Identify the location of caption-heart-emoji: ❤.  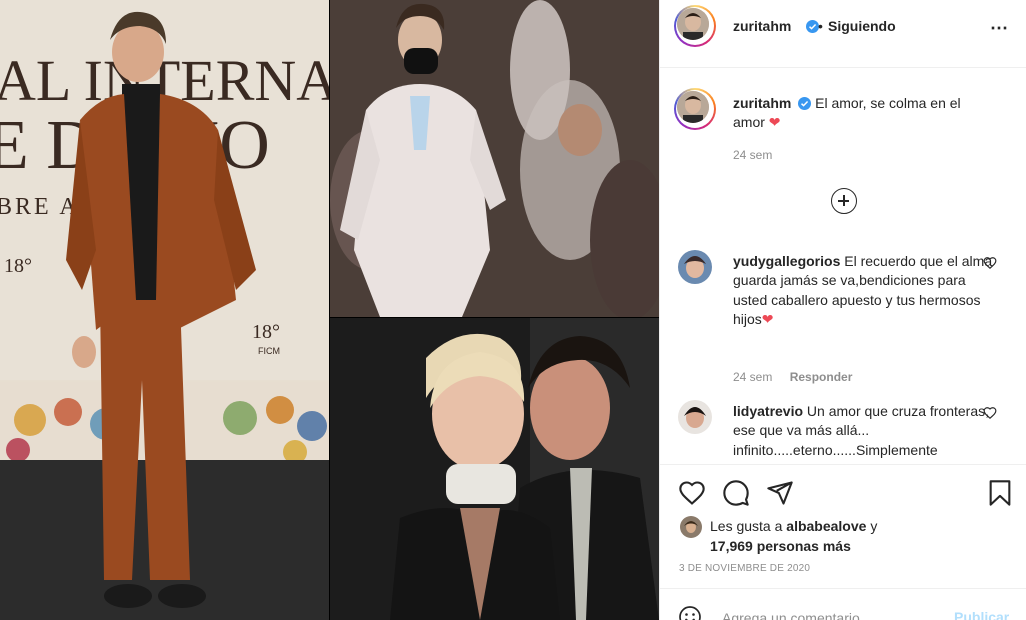
(774, 122).